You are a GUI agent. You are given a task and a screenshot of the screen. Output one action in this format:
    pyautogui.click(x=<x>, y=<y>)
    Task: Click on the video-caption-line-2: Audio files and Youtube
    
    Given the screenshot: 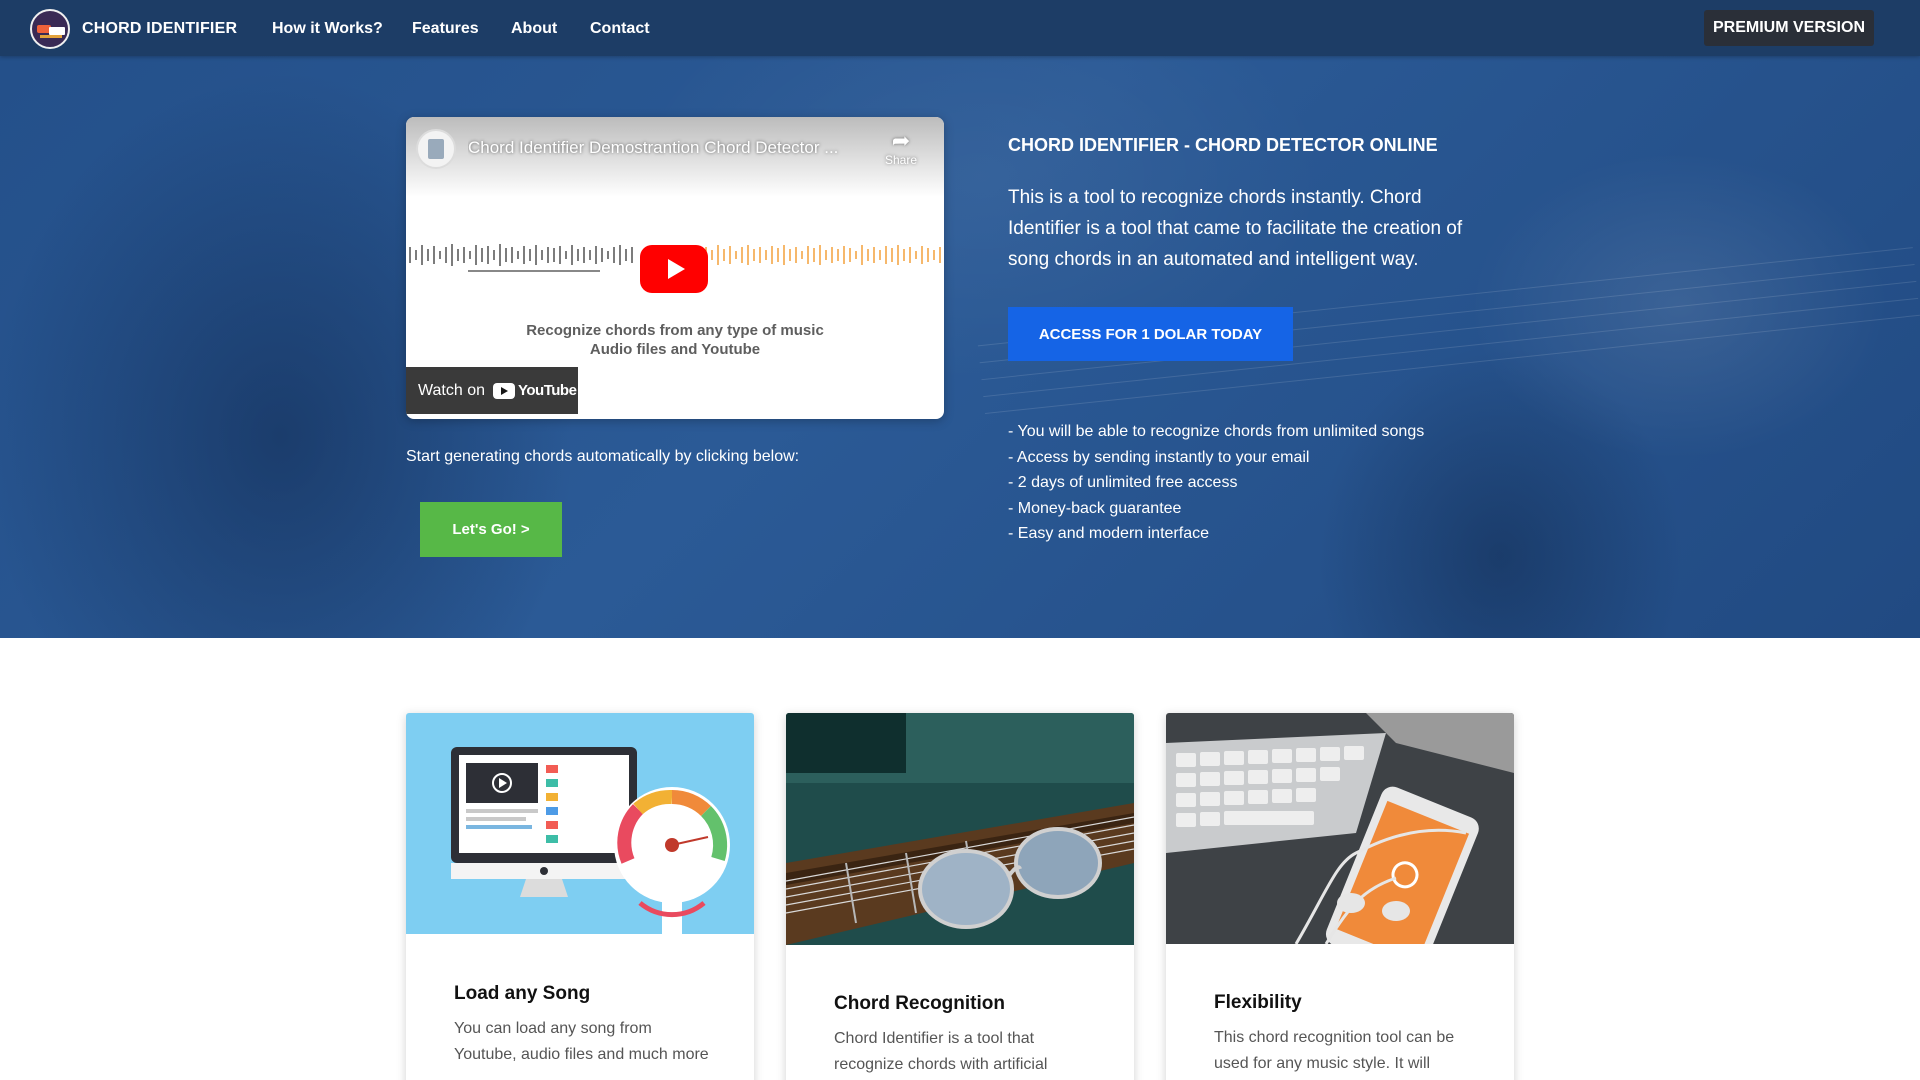 What is the action you would take?
    pyautogui.click(x=675, y=349)
    